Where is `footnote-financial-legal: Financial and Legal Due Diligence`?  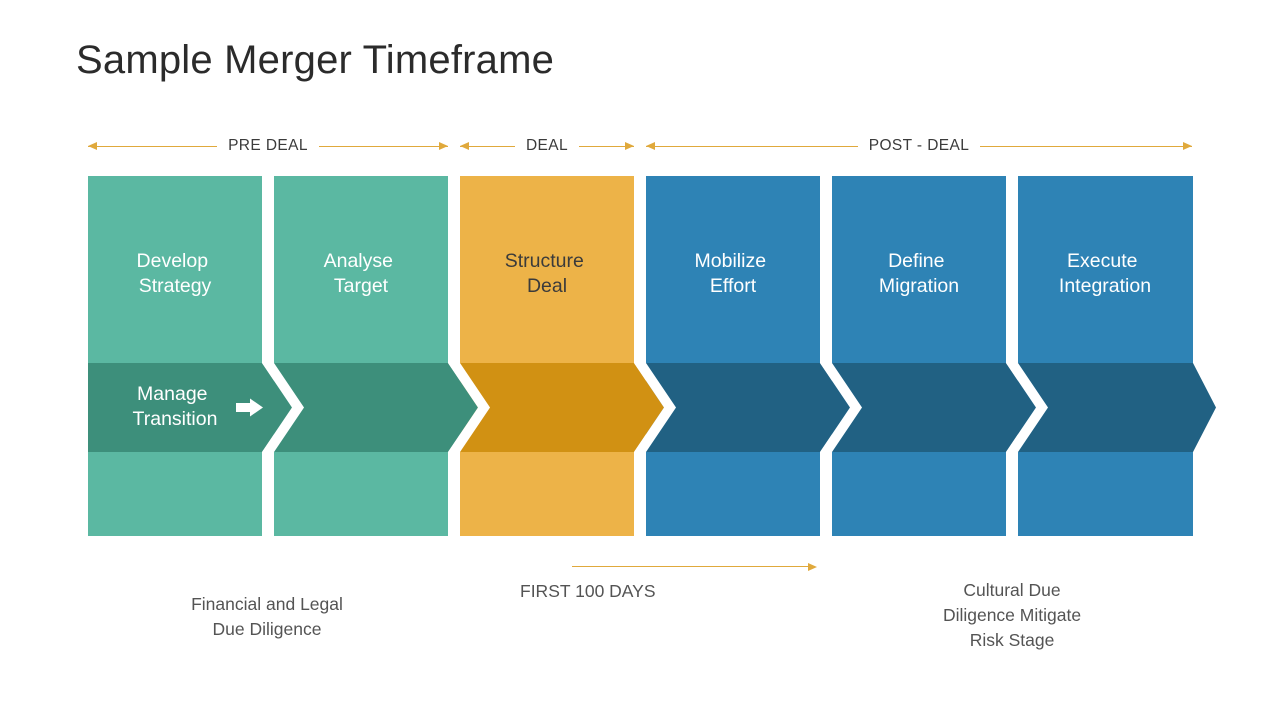
footnote-financial-legal: Financial and Legal Due Diligence is located at coordinates (267, 616).